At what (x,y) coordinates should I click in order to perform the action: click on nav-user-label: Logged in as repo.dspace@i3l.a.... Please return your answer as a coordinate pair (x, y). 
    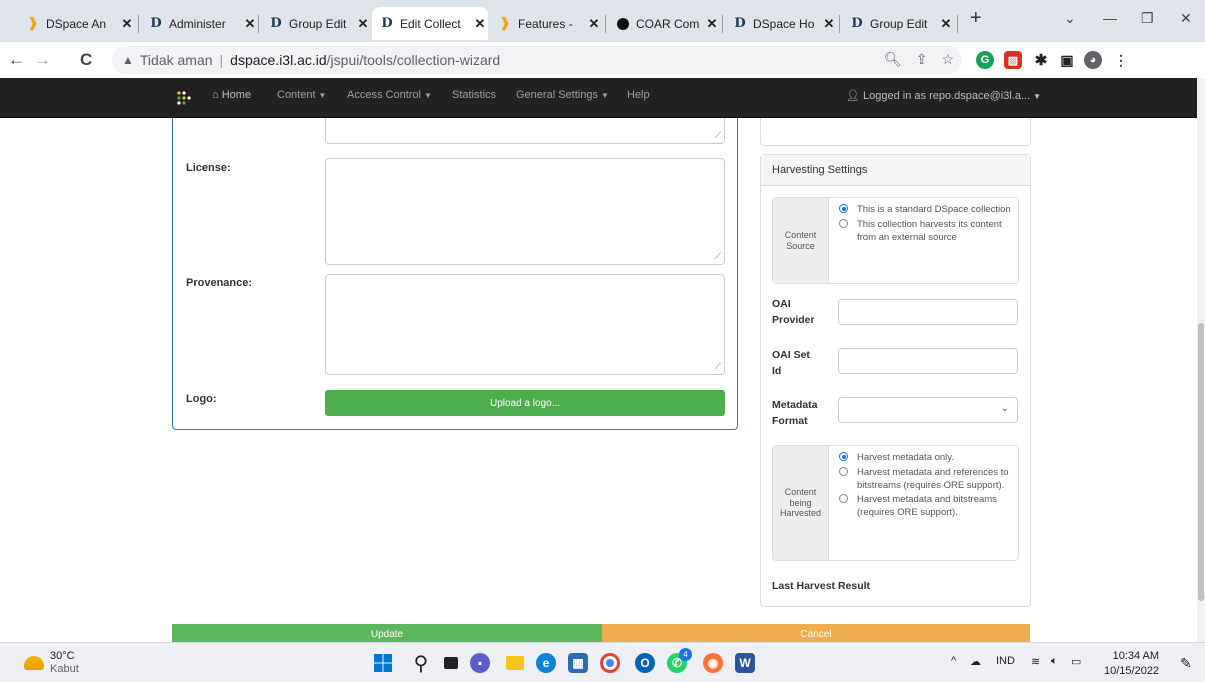
    Looking at the image, I should click on (947, 96).